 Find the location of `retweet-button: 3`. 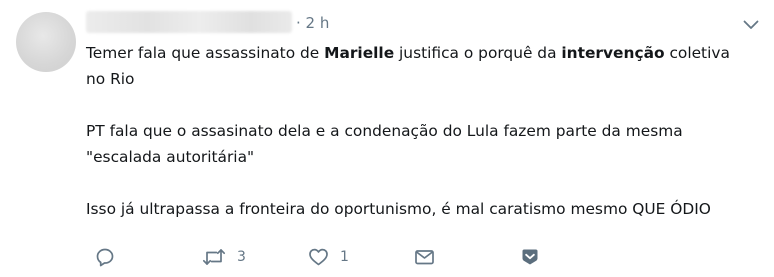

retweet-button: 3 is located at coordinates (224, 257).